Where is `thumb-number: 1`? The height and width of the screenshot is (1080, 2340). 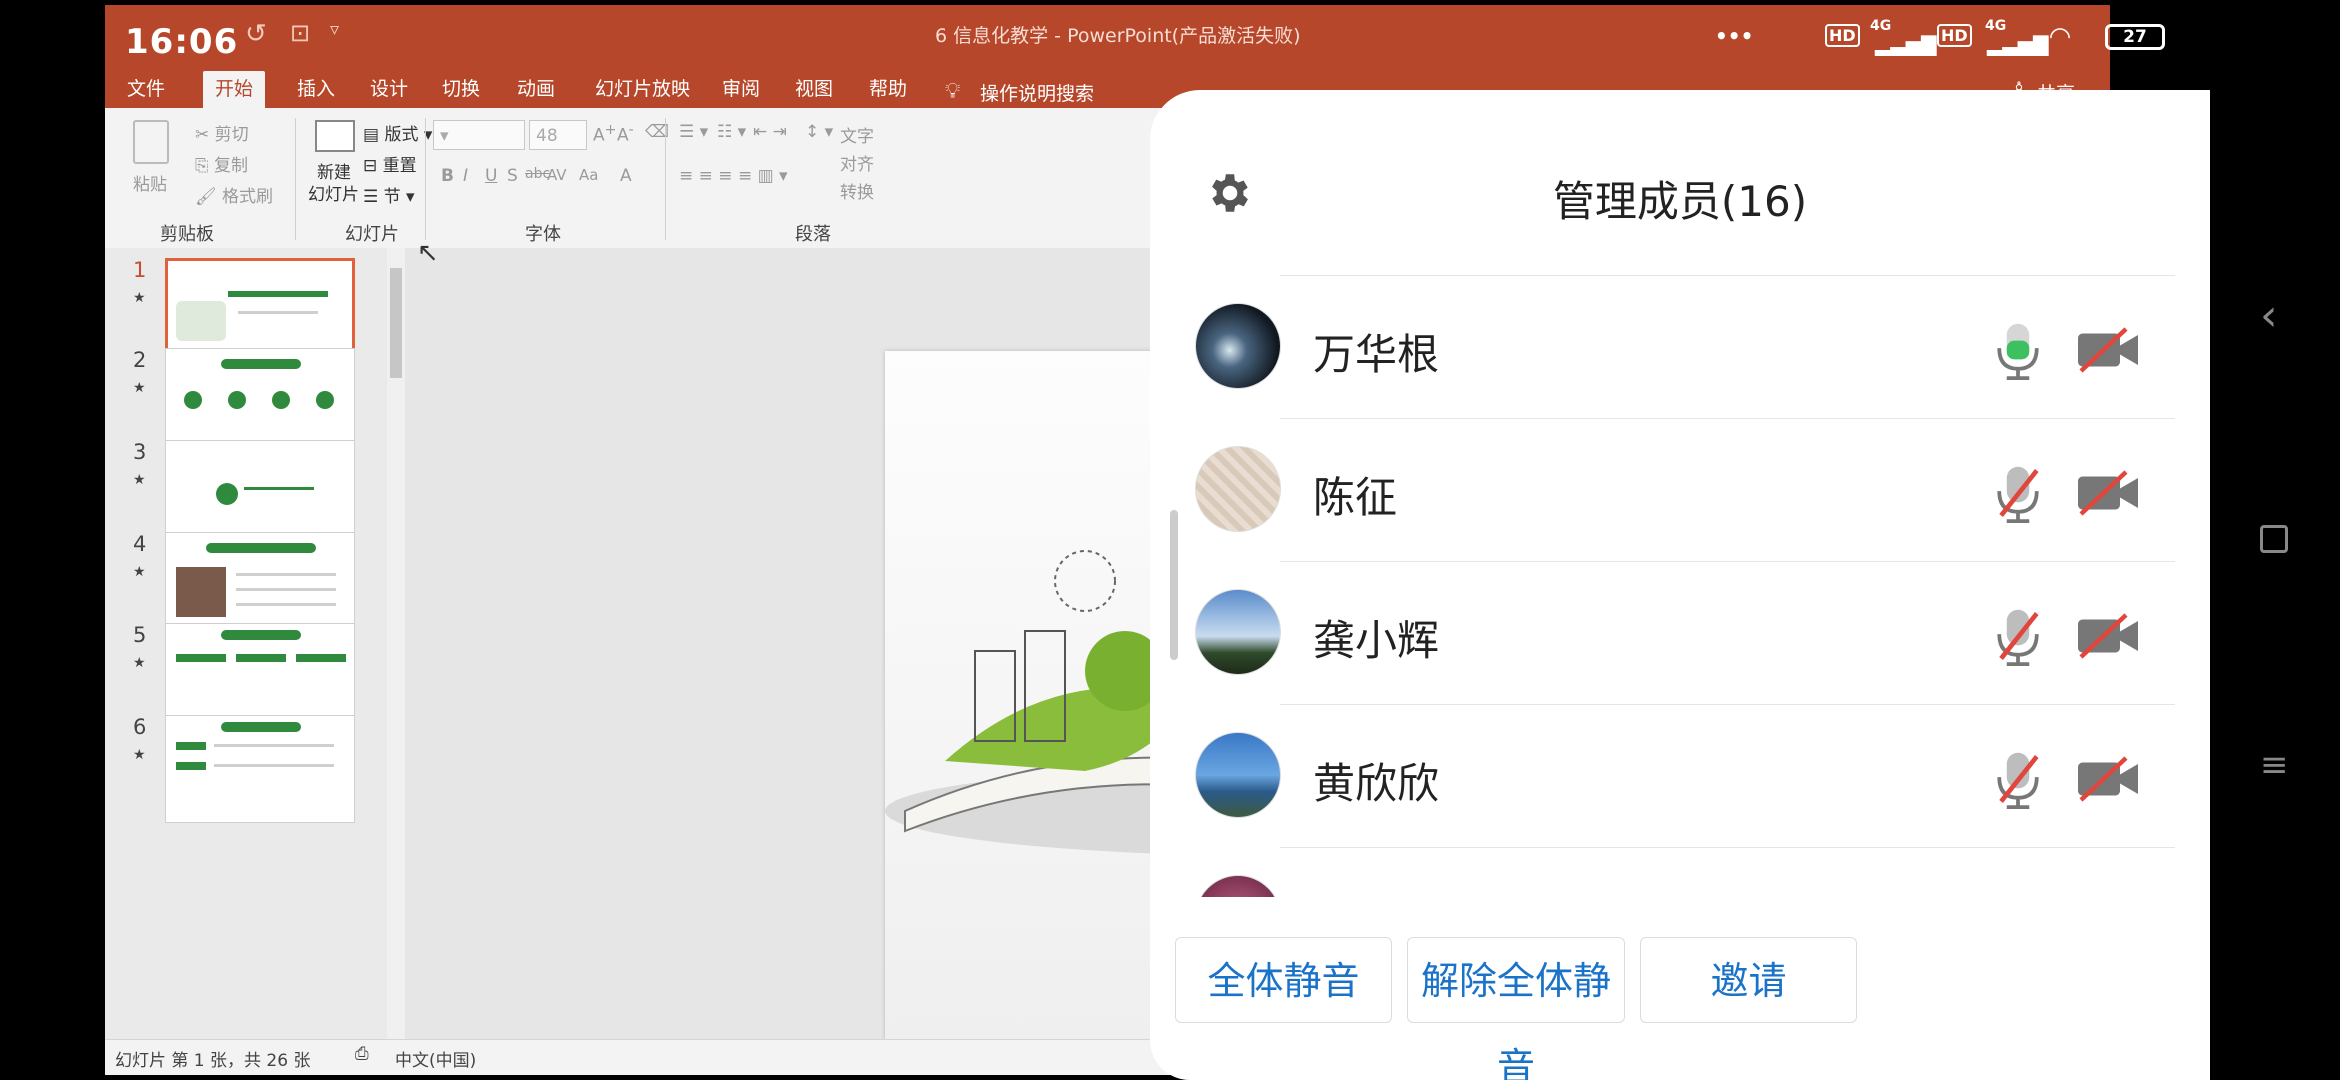
thumb-number: 1 is located at coordinates (140, 270).